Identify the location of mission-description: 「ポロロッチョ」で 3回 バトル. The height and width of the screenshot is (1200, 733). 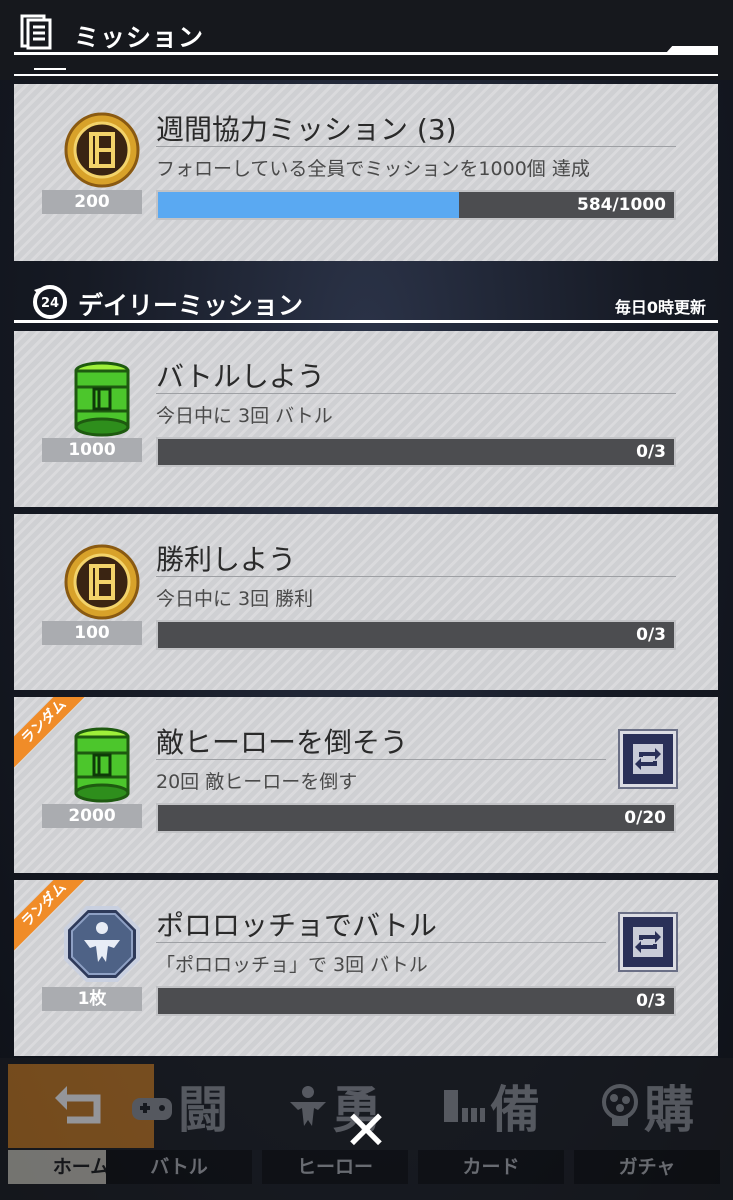
(292, 965).